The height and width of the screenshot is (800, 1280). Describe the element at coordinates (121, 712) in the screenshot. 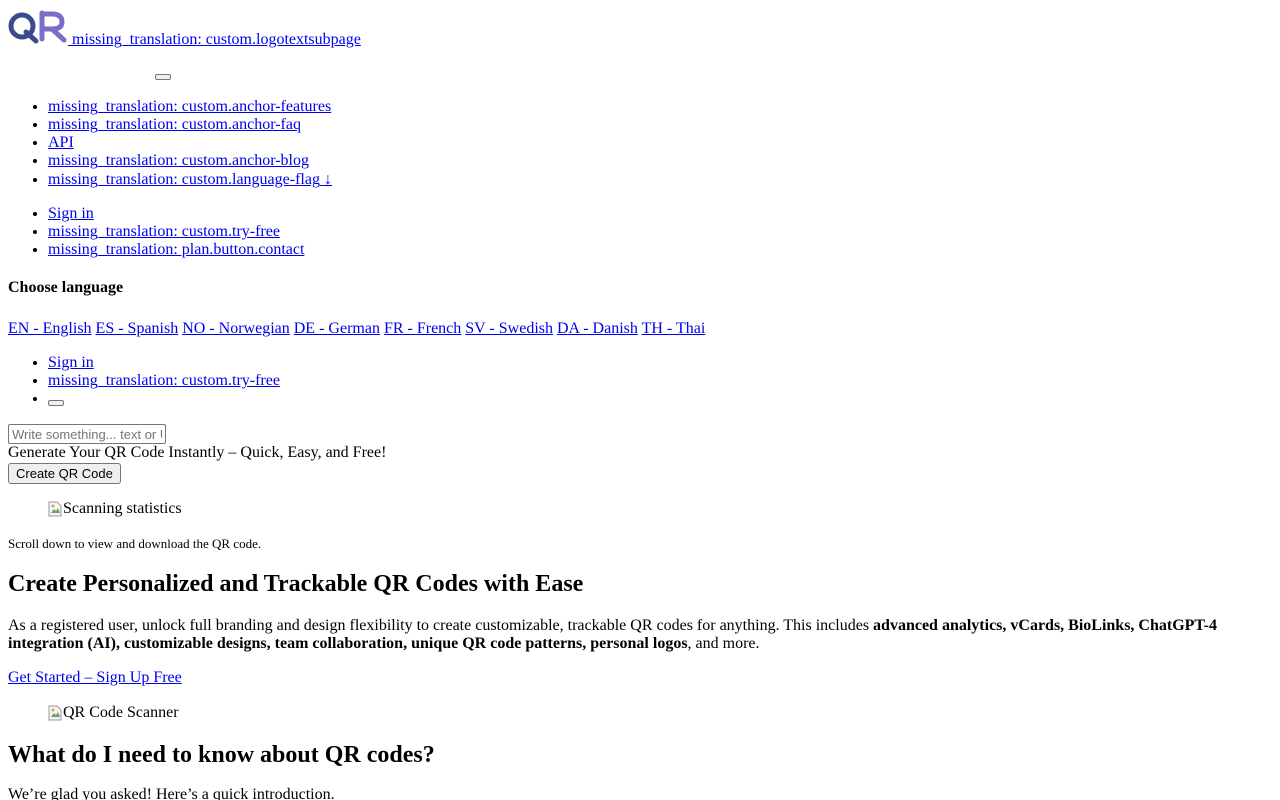

I see `qr-code-scanner-alt: QR Code Scanner` at that location.